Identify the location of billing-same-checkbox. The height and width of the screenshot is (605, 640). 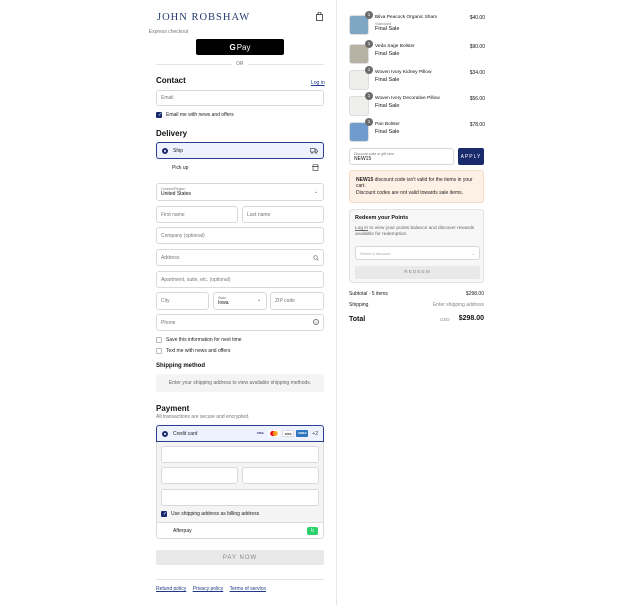
(164, 514).